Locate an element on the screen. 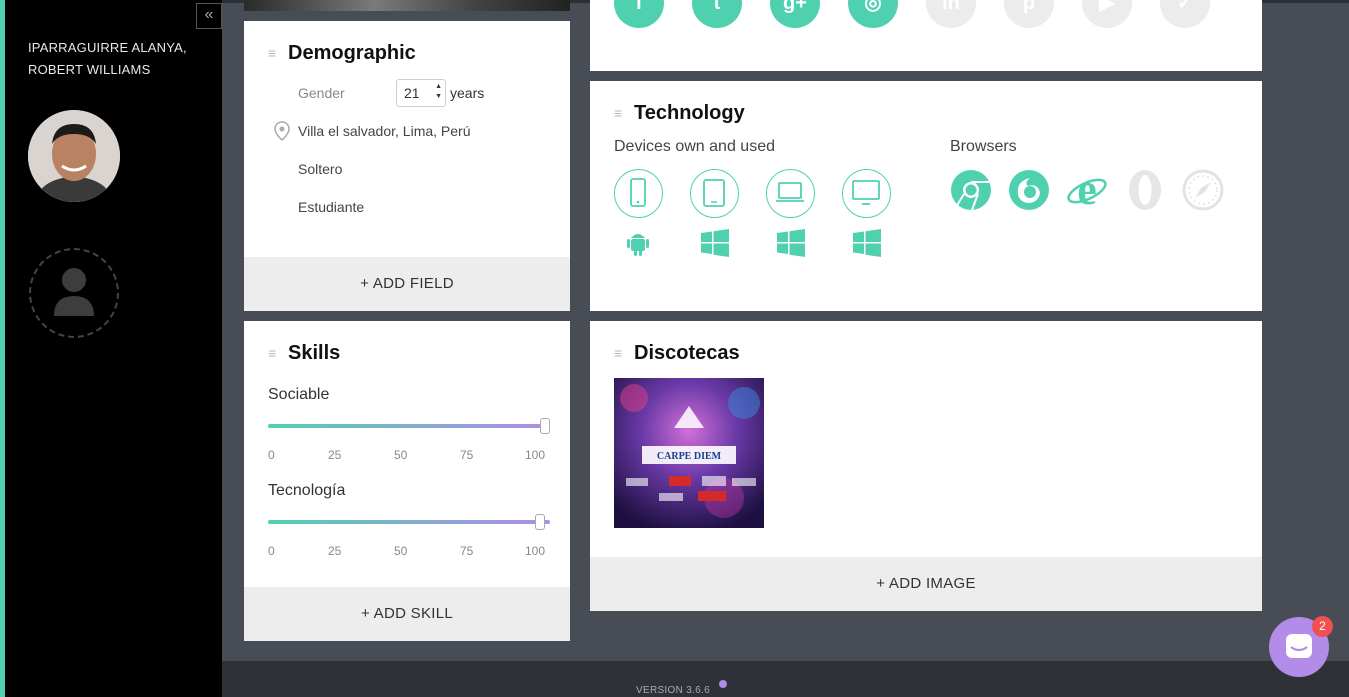 This screenshot has width=1349, height=697. card-title: Discotecas is located at coordinates (687, 353).